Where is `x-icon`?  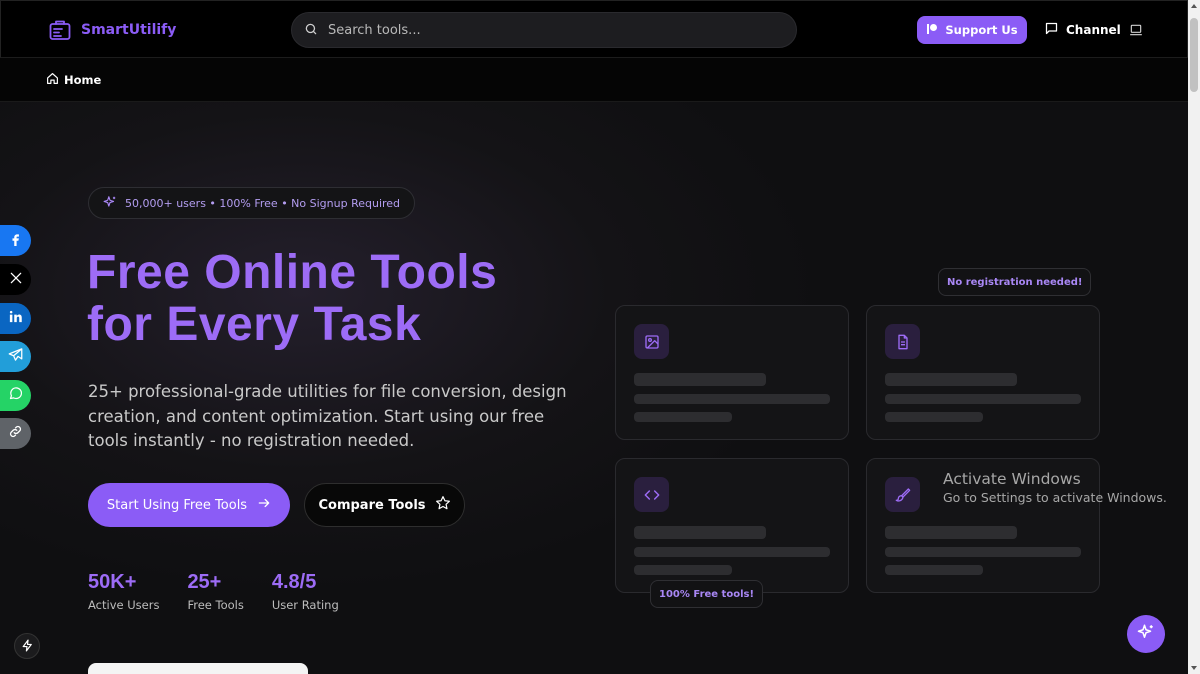
x-icon is located at coordinates (16, 279).